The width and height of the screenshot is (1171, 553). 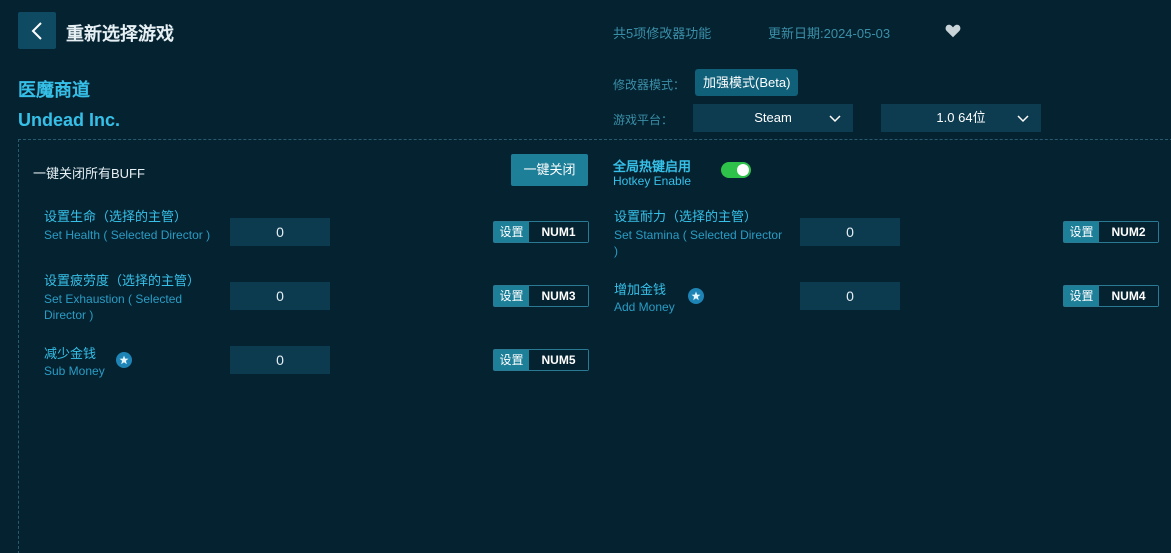 I want to click on exhaustion-value-input: 0, so click(x=280, y=296).